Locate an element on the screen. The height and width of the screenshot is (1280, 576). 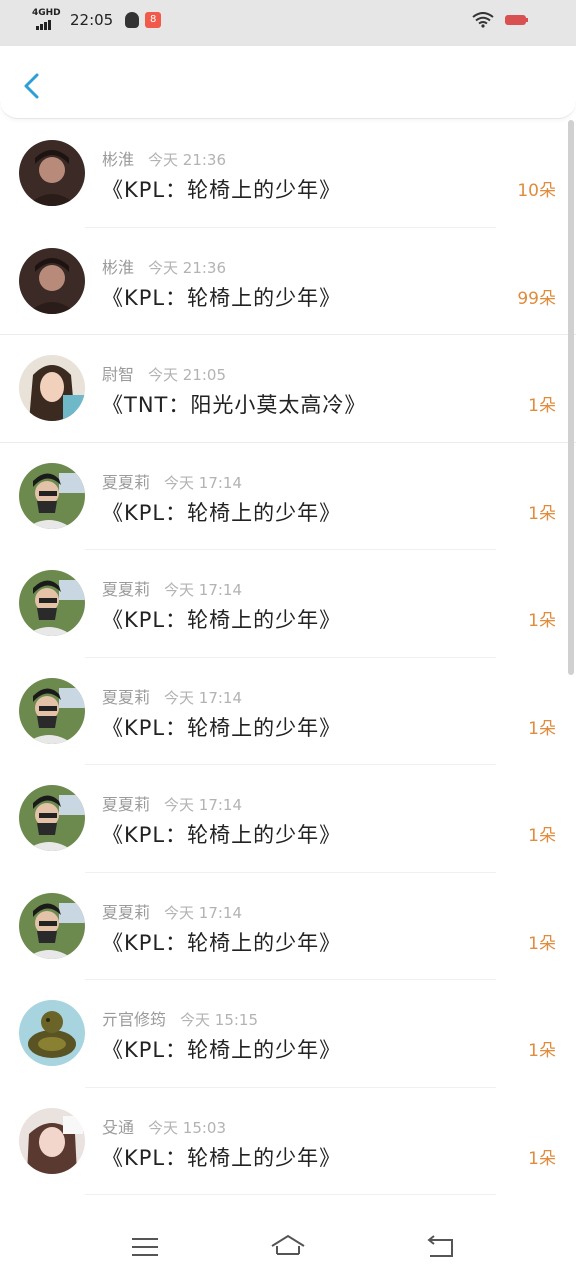
item-meta: 亓官修筠 今天 15:15 is located at coordinates (180, 1018).